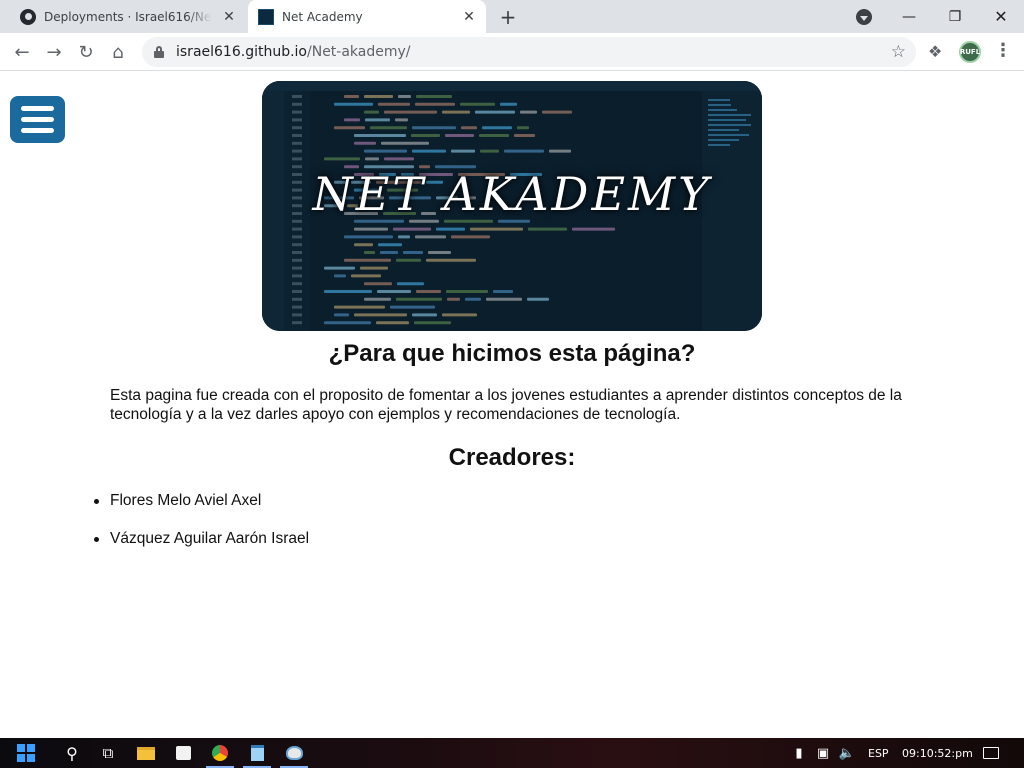 This screenshot has height=768, width=1024. What do you see at coordinates (201, 547) in the screenshot?
I see `list-item: Vázquez Aguilar Aarón Israel` at bounding box center [201, 547].